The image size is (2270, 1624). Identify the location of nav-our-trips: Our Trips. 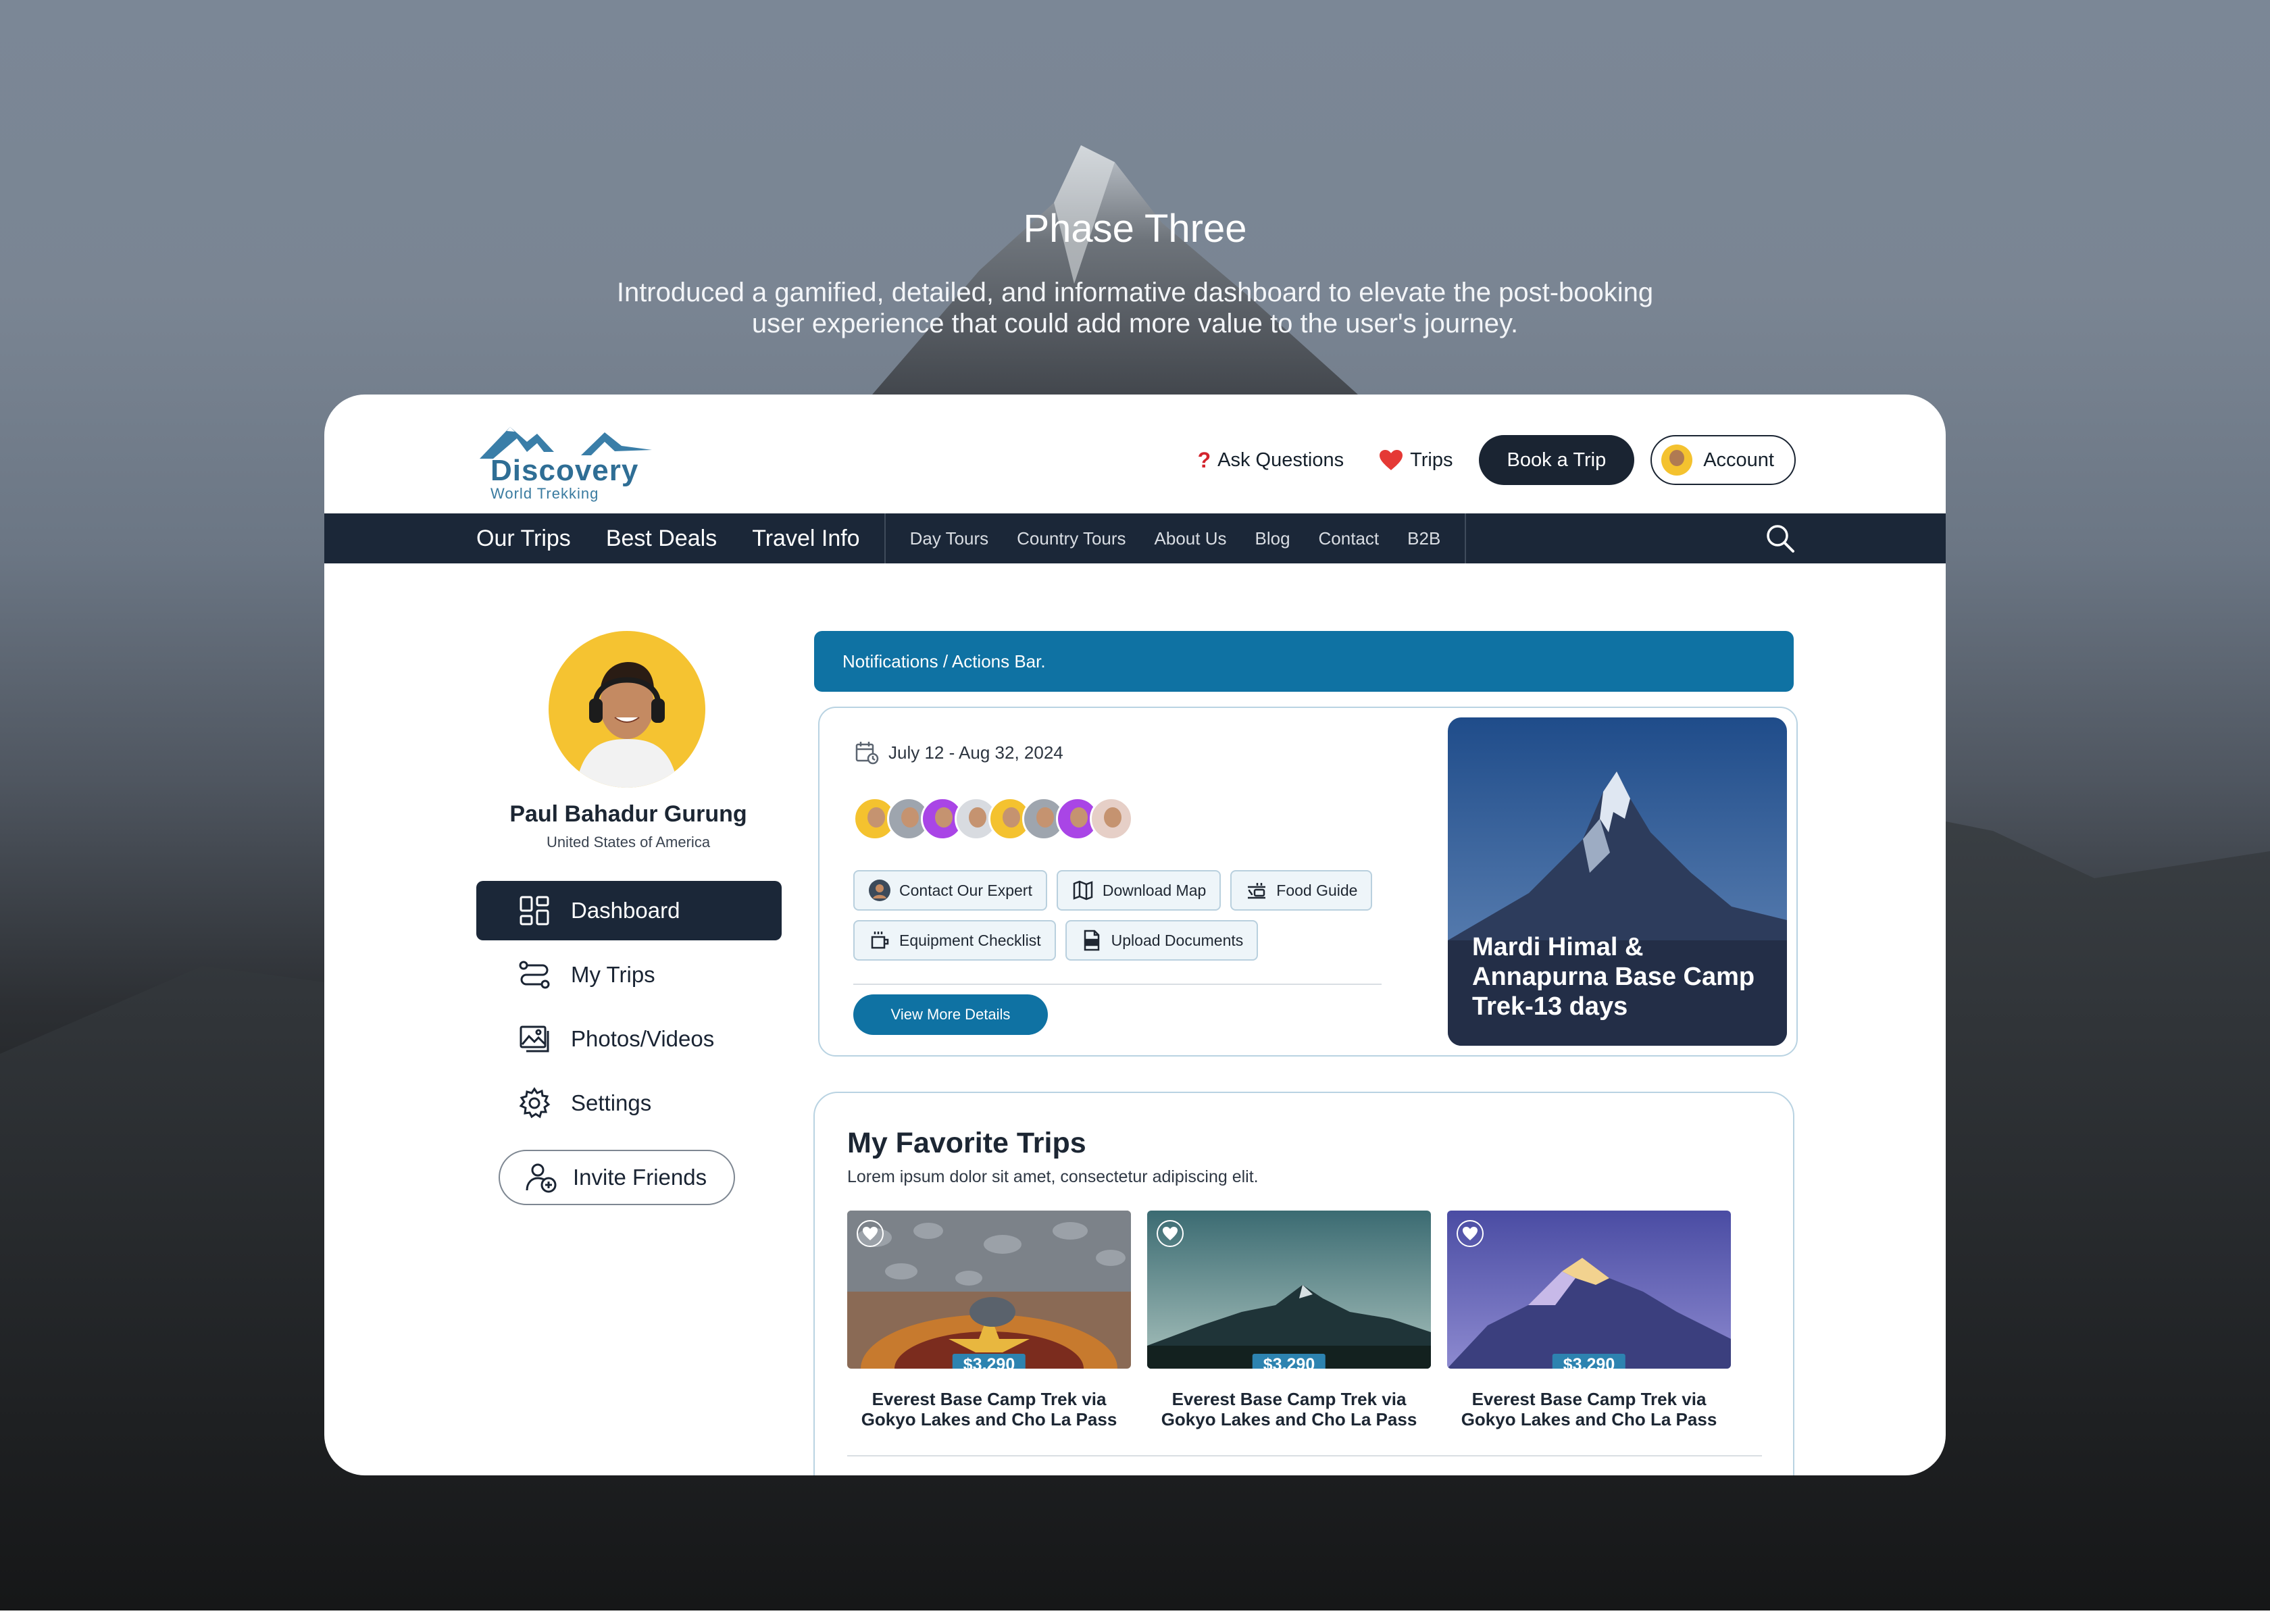
(523, 539).